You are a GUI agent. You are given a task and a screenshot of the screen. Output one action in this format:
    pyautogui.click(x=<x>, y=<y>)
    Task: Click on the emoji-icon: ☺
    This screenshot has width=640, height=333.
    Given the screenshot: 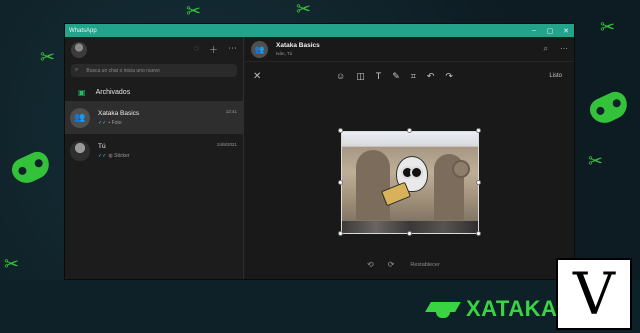 What is the action you would take?
    pyautogui.click(x=340, y=76)
    